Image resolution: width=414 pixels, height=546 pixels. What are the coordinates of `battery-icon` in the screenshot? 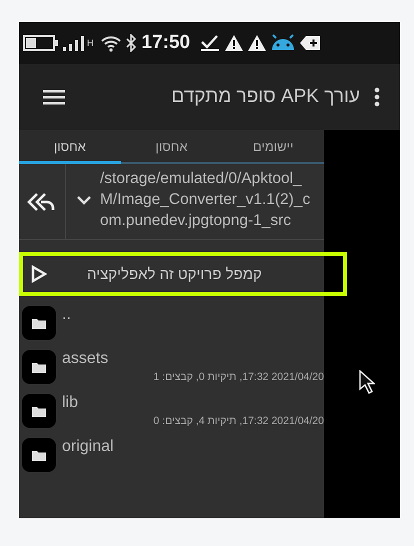 It's located at (41, 43).